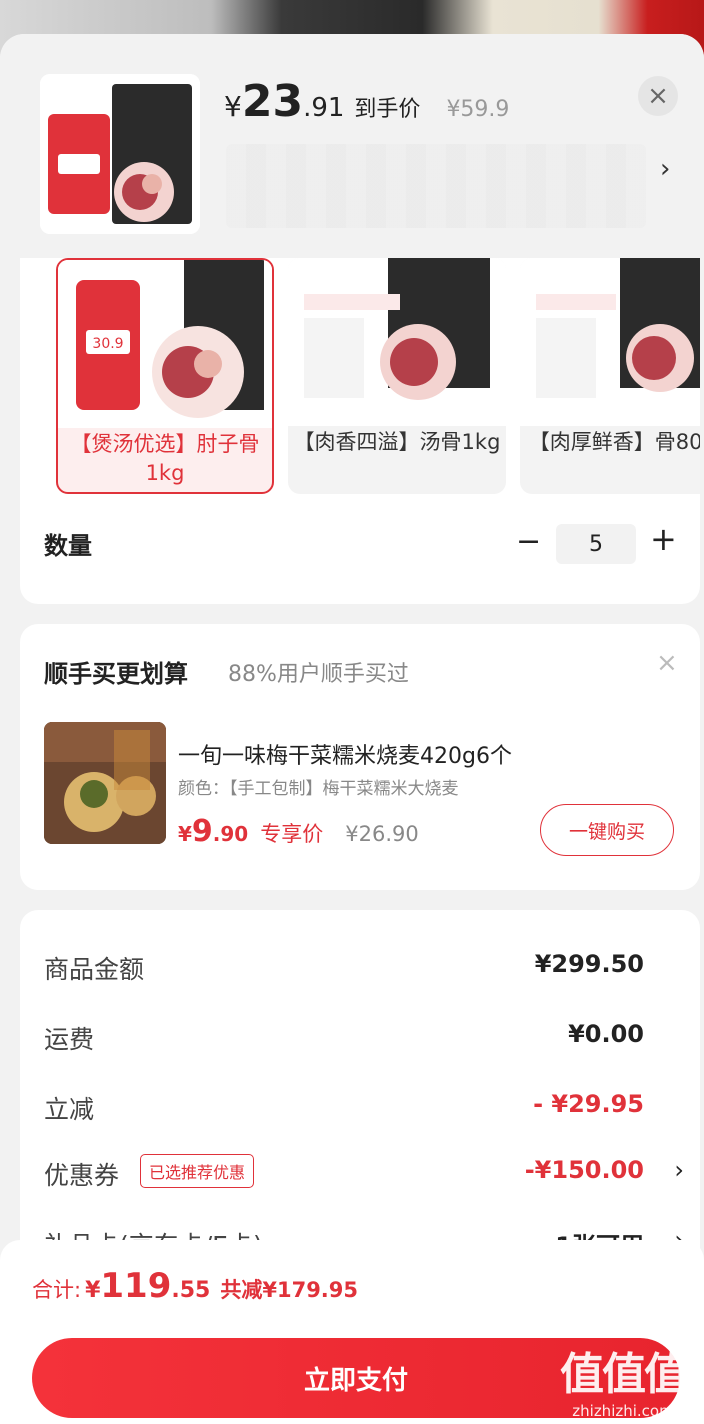 Image resolution: width=704 pixels, height=1424 pixels. I want to click on watermark-logo: 值值值, so click(624, 1374).